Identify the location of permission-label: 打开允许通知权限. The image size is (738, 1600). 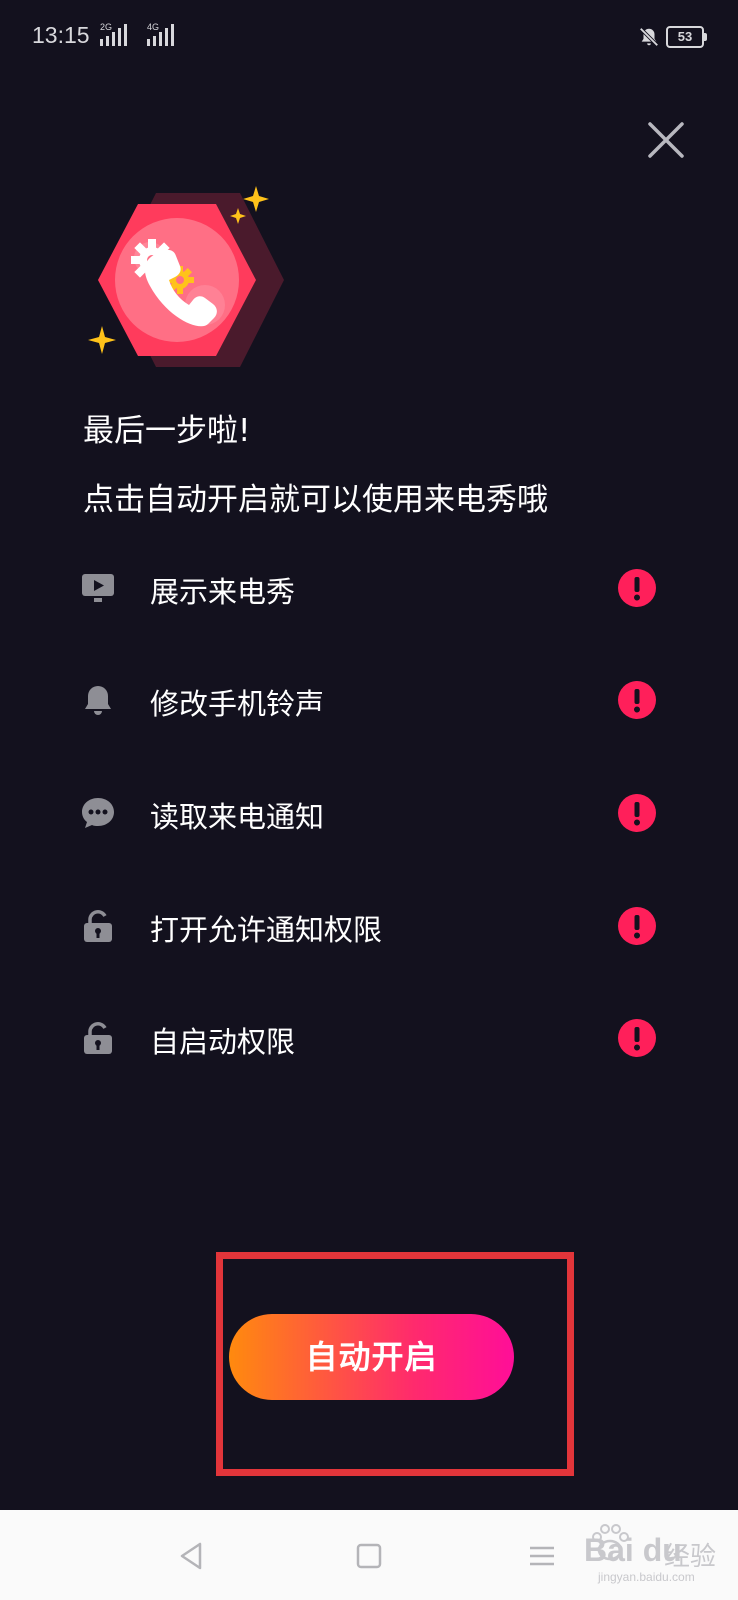
(266, 930).